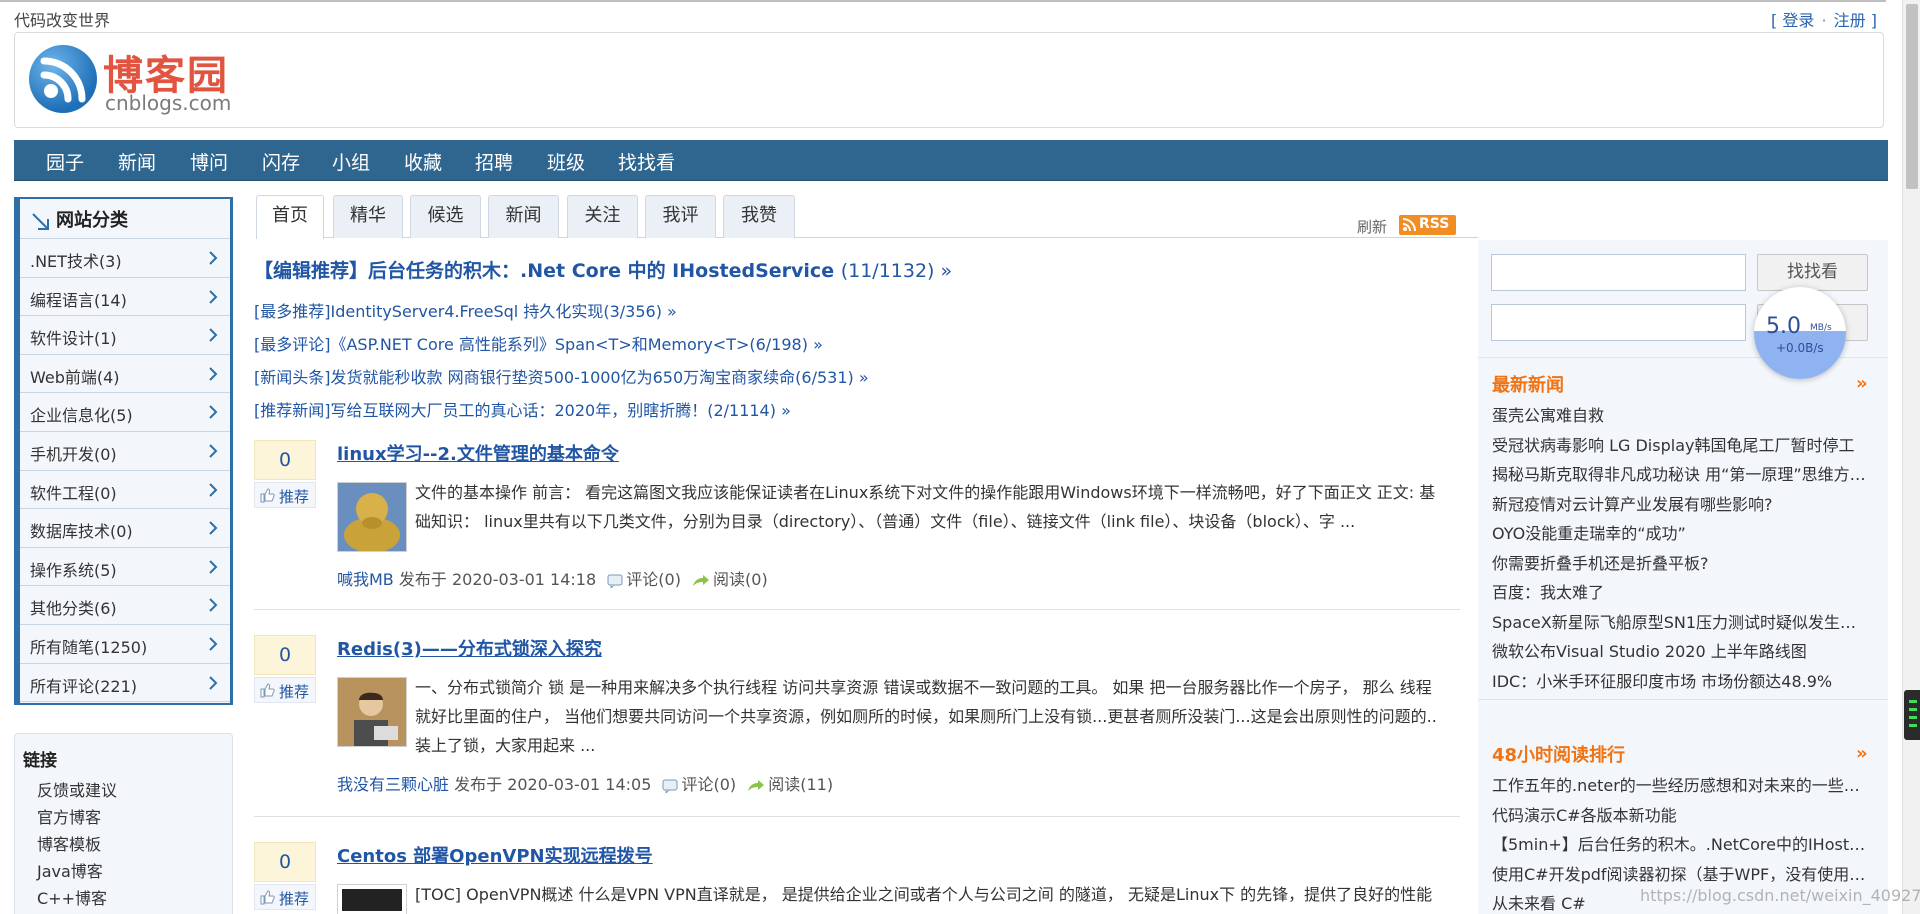 This screenshot has height=914, width=1920. What do you see at coordinates (125, 605) in the screenshot?
I see `category-item: 其他分类(6)` at bounding box center [125, 605].